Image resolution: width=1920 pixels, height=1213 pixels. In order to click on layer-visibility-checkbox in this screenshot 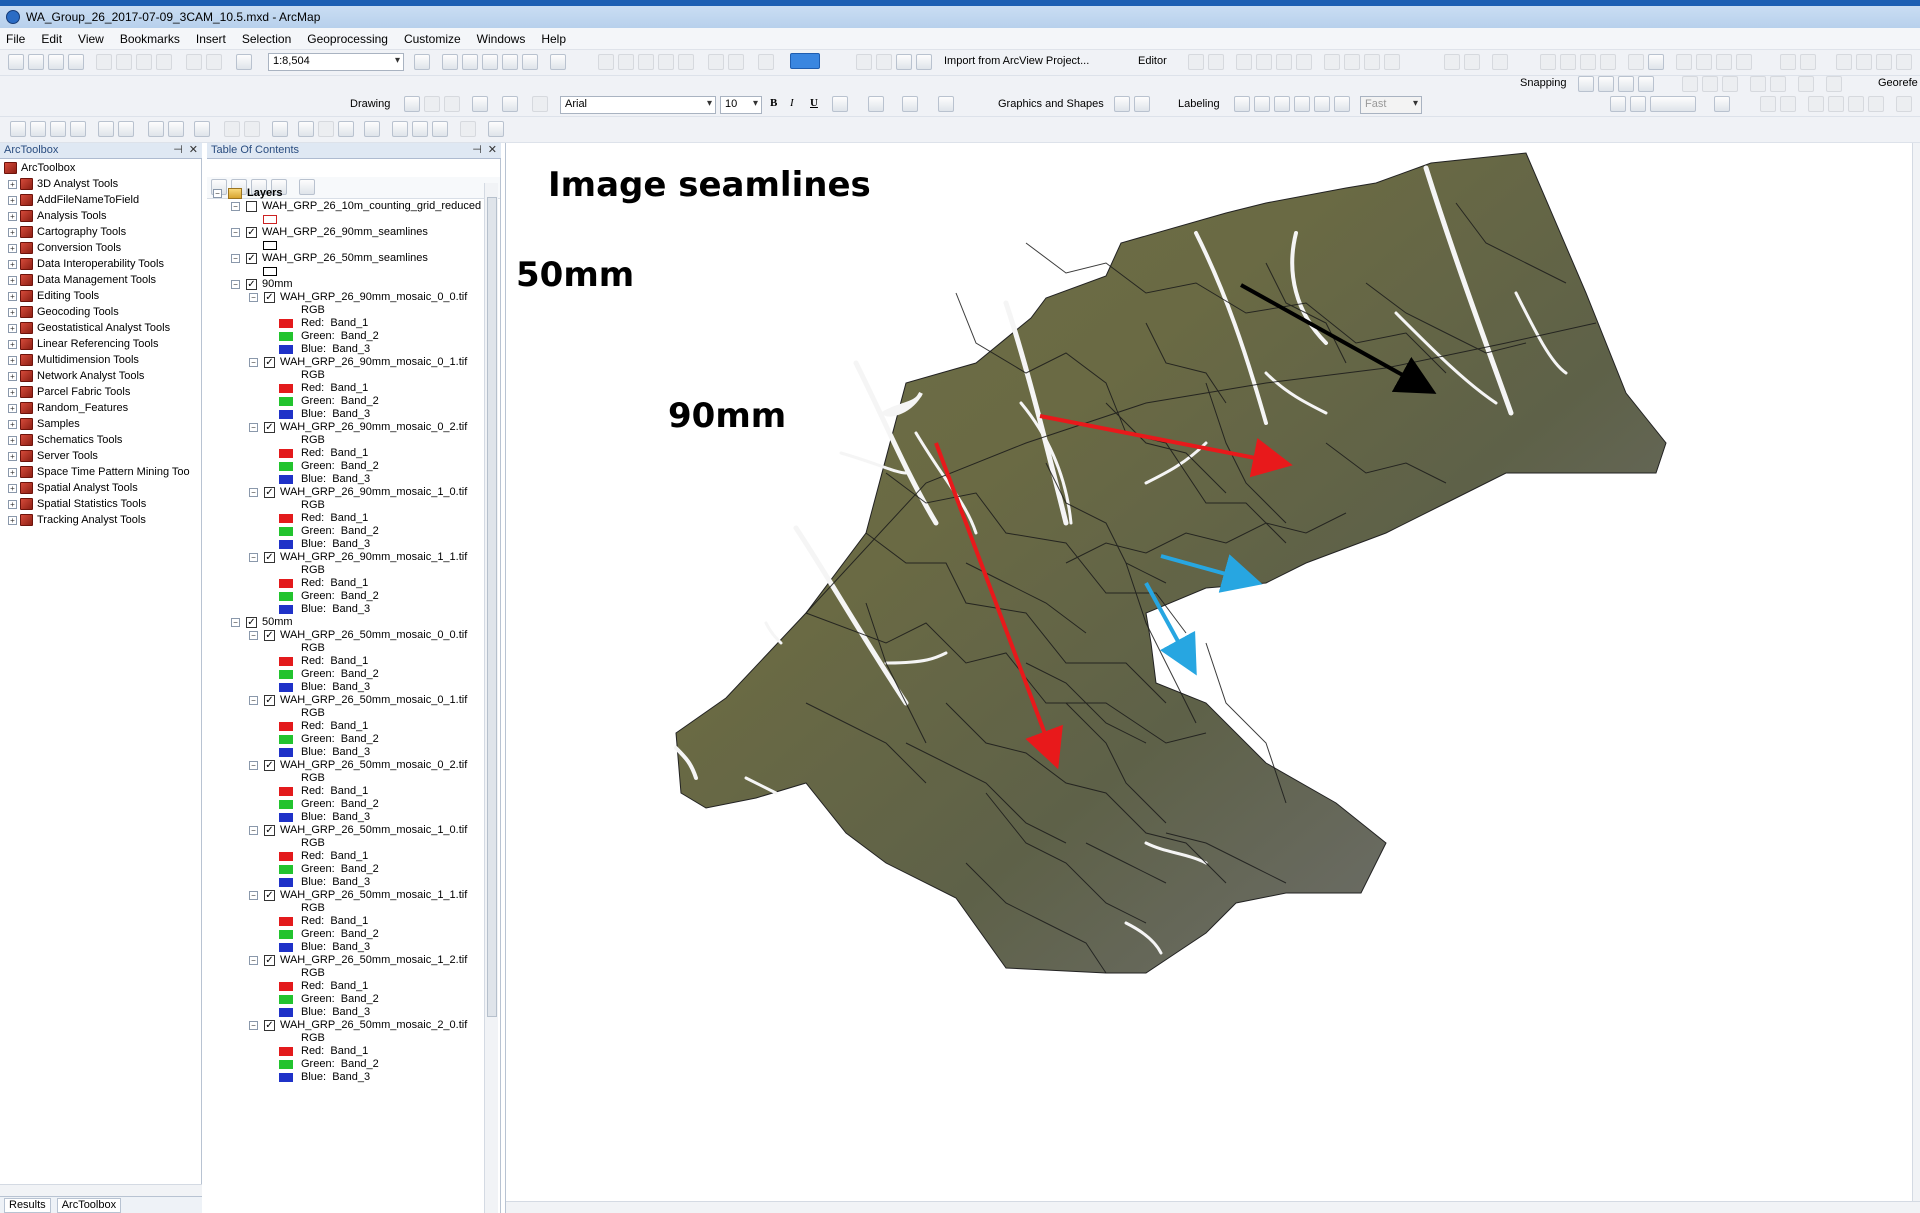, I will do `click(251, 206)`.